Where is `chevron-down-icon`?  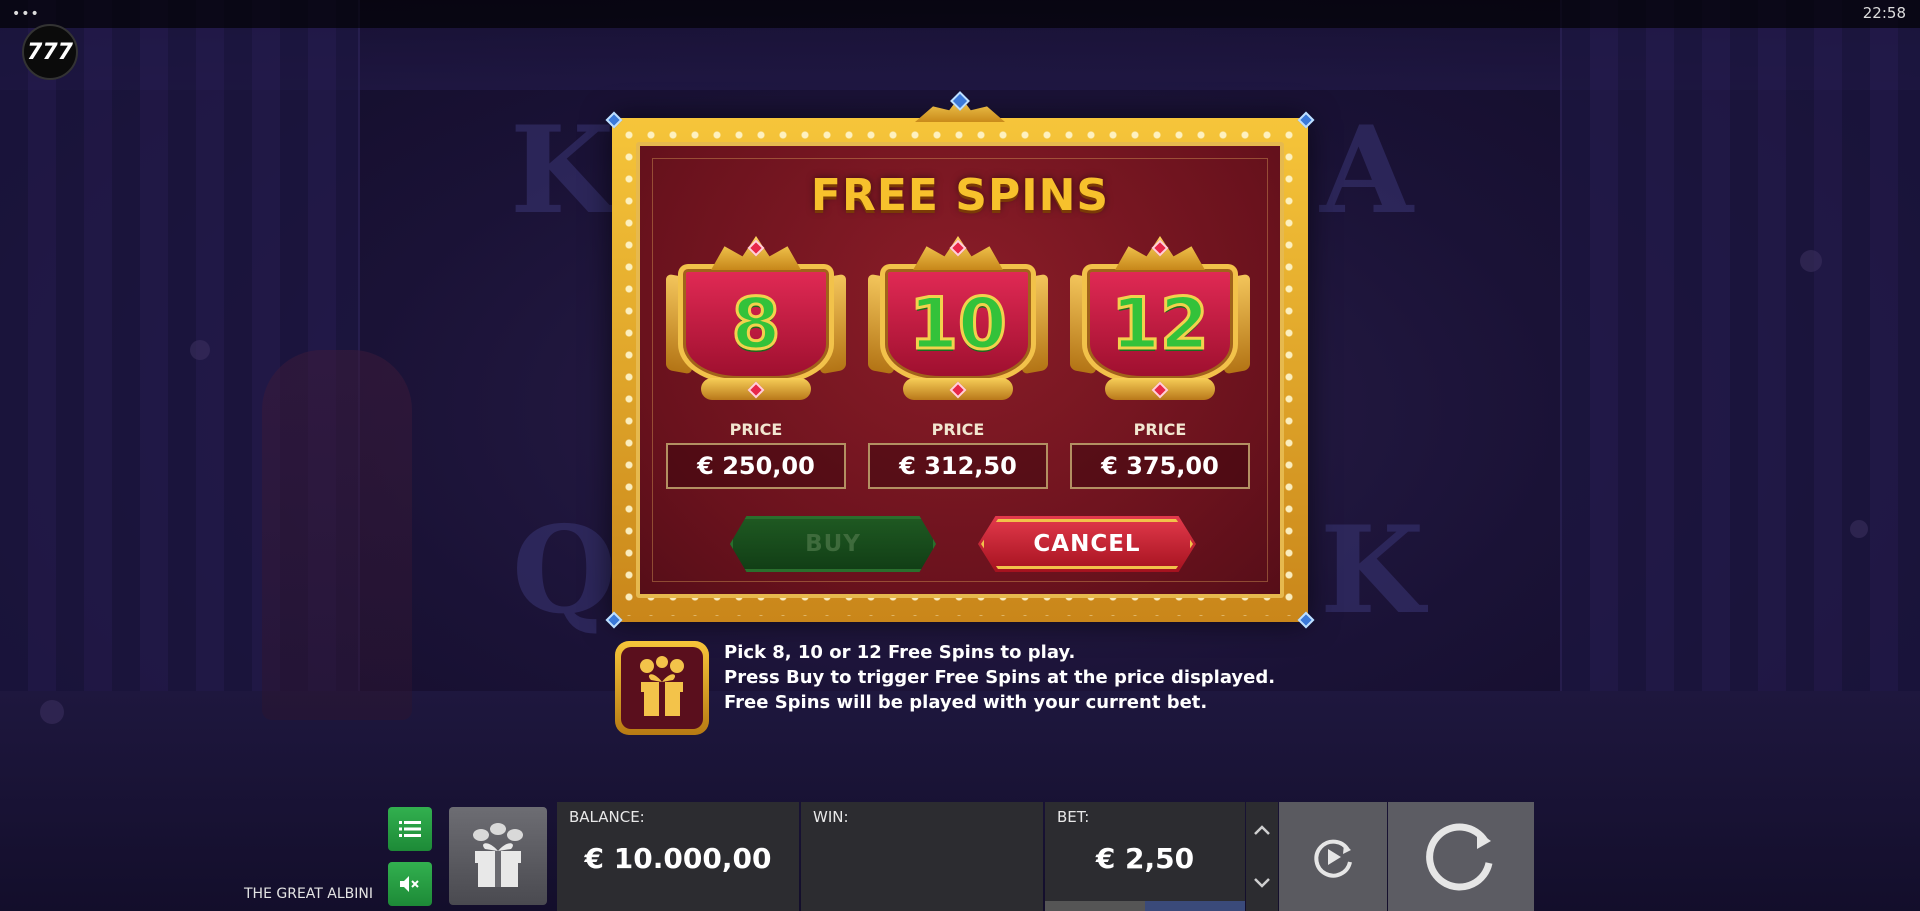
chevron-down-icon is located at coordinates (1262, 883).